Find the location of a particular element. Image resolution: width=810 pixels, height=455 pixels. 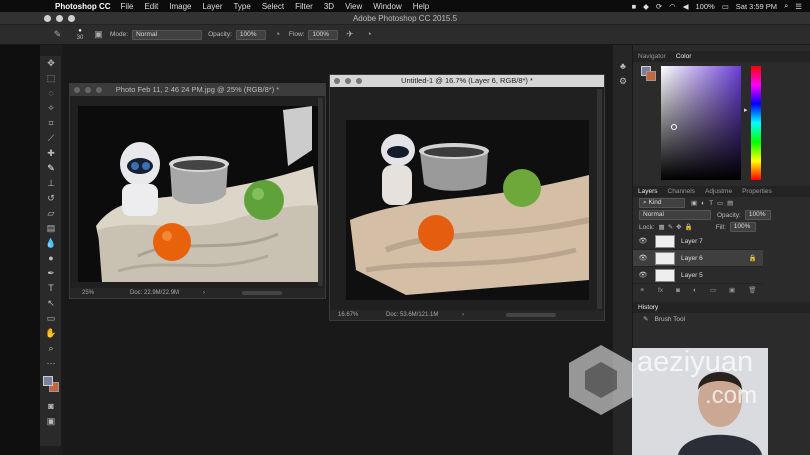

lock-icons: ▦✎✥🔒 is located at coordinates (677, 227).